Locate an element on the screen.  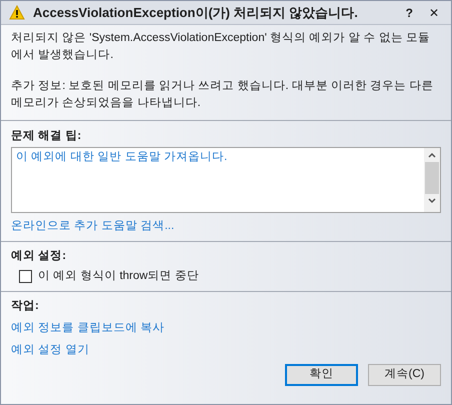
checkbox is located at coordinates (25, 277).